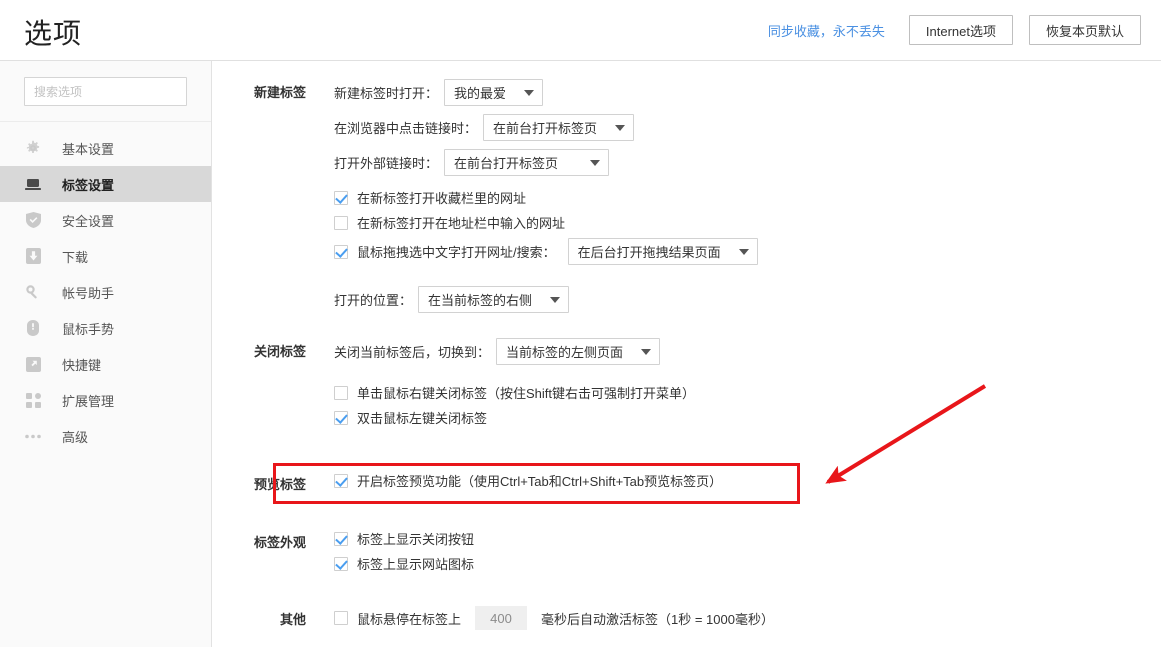 This screenshot has height=647, width=1161. Describe the element at coordinates (105, 400) in the screenshot. I see `sidebar-item-extension-manager: 扩展管理` at that location.